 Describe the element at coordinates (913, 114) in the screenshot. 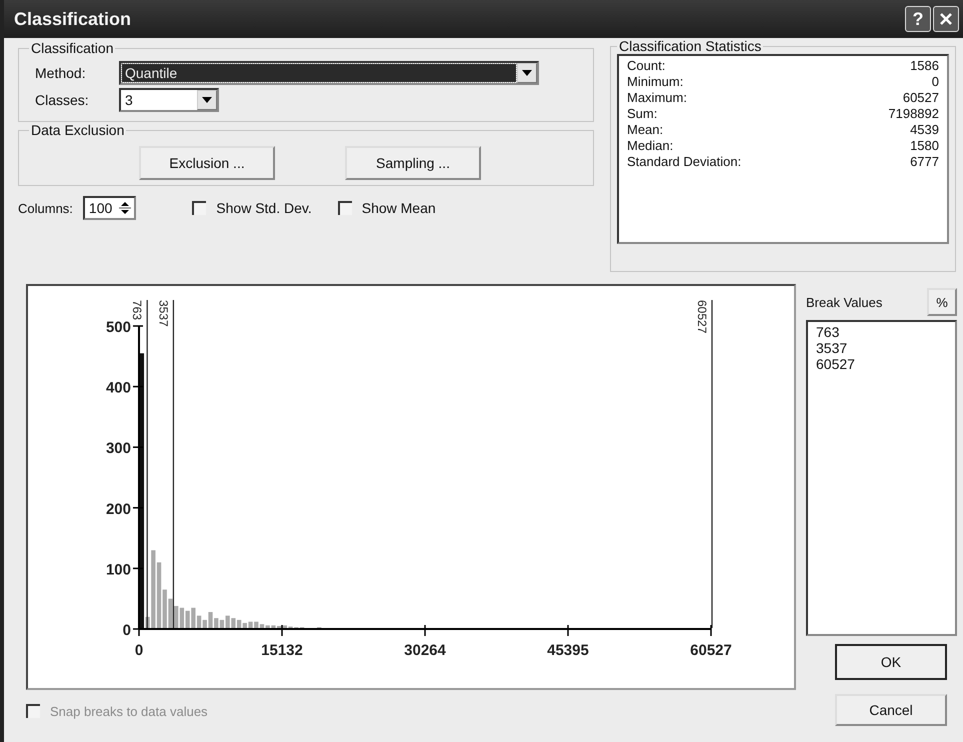

I see `stat-value: 7198892` at that location.